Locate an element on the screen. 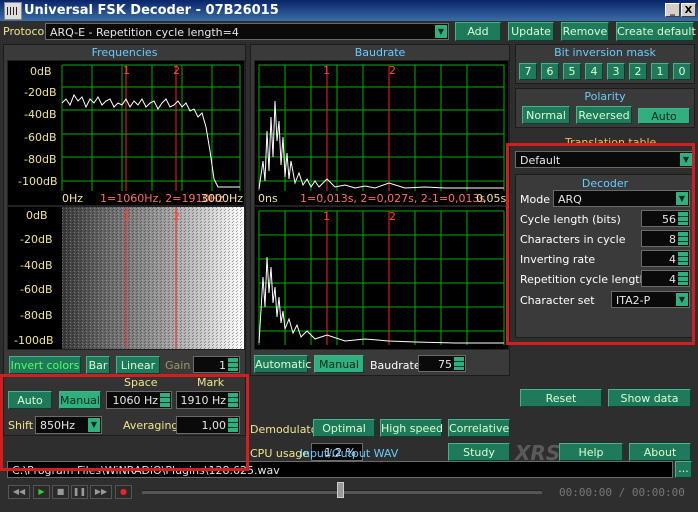 This screenshot has height=512, width=698. baud-x-end: 0,05s is located at coordinates (491, 198).